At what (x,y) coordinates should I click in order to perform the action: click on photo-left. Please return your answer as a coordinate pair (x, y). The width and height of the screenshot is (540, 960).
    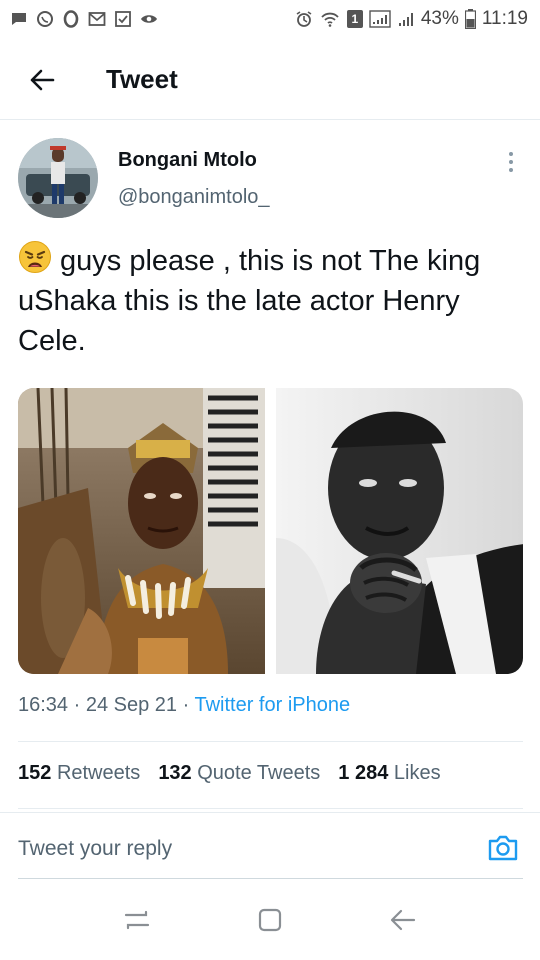
    Looking at the image, I should click on (141, 531).